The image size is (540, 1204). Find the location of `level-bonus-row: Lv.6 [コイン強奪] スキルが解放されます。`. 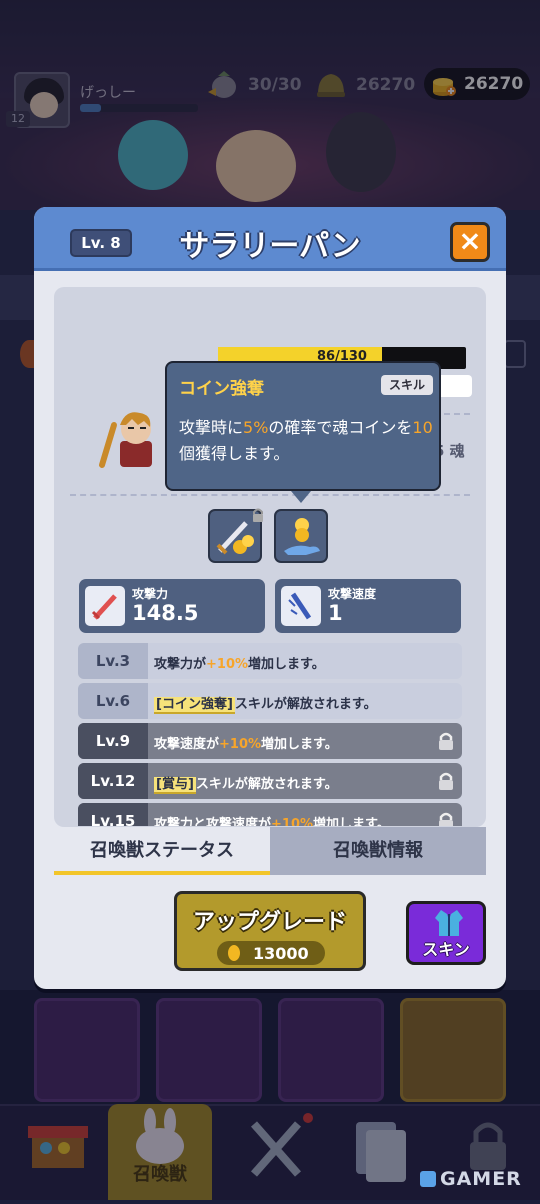

level-bonus-row: Lv.6 [コイン強奪] スキルが解放されます。 is located at coordinates (270, 701).